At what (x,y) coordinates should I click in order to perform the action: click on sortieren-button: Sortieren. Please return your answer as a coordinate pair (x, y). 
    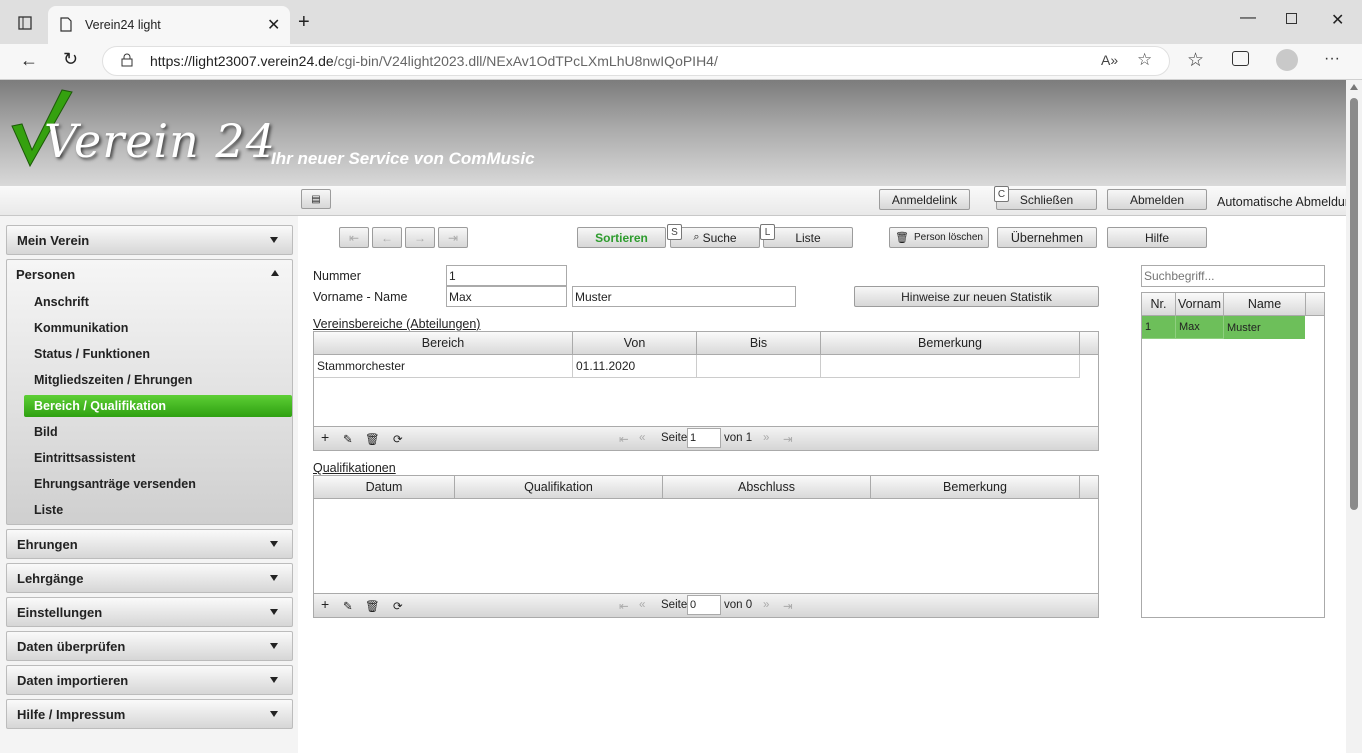
    Looking at the image, I should click on (621, 237).